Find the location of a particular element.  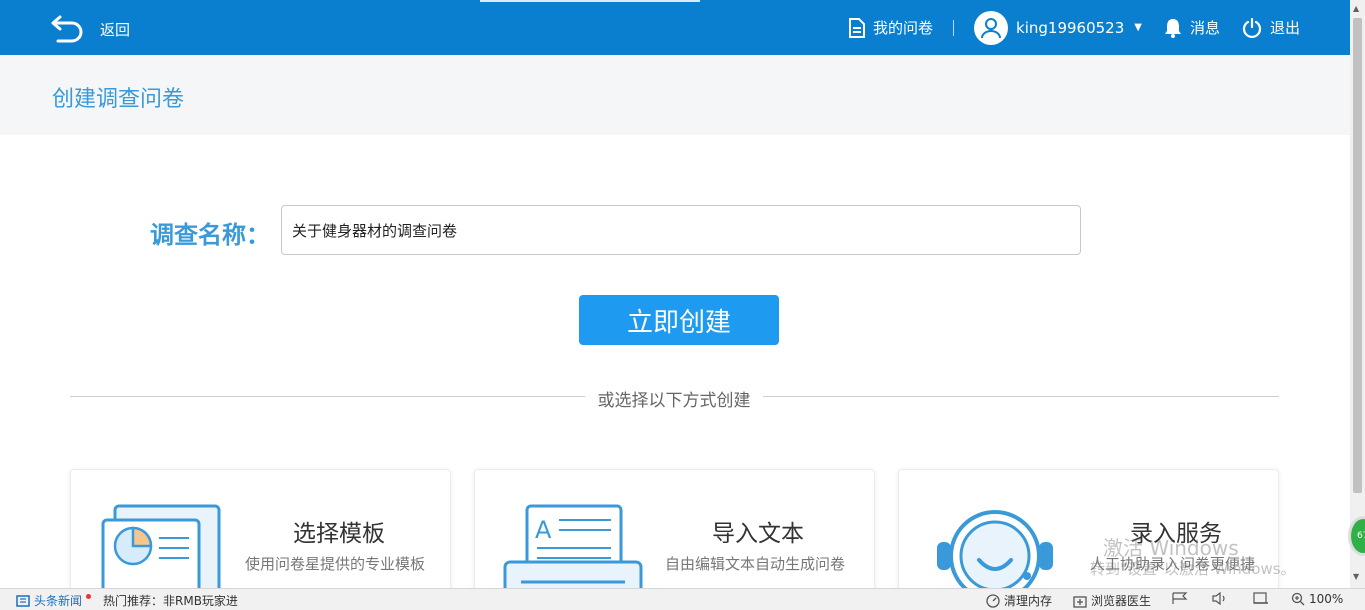

divider-right is located at coordinates (1021, 396).